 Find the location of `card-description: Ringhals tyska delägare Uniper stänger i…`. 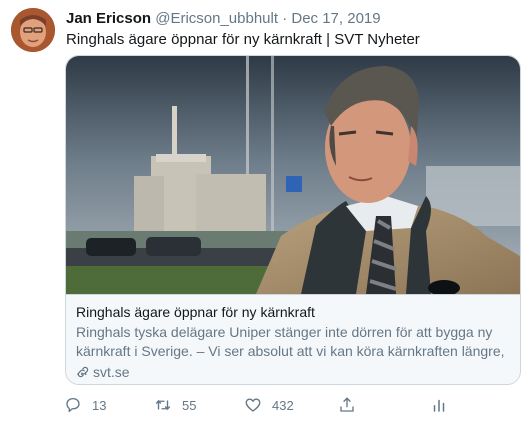

card-description: Ringhals tyska delägare Uniper stänger i… is located at coordinates (290, 351).